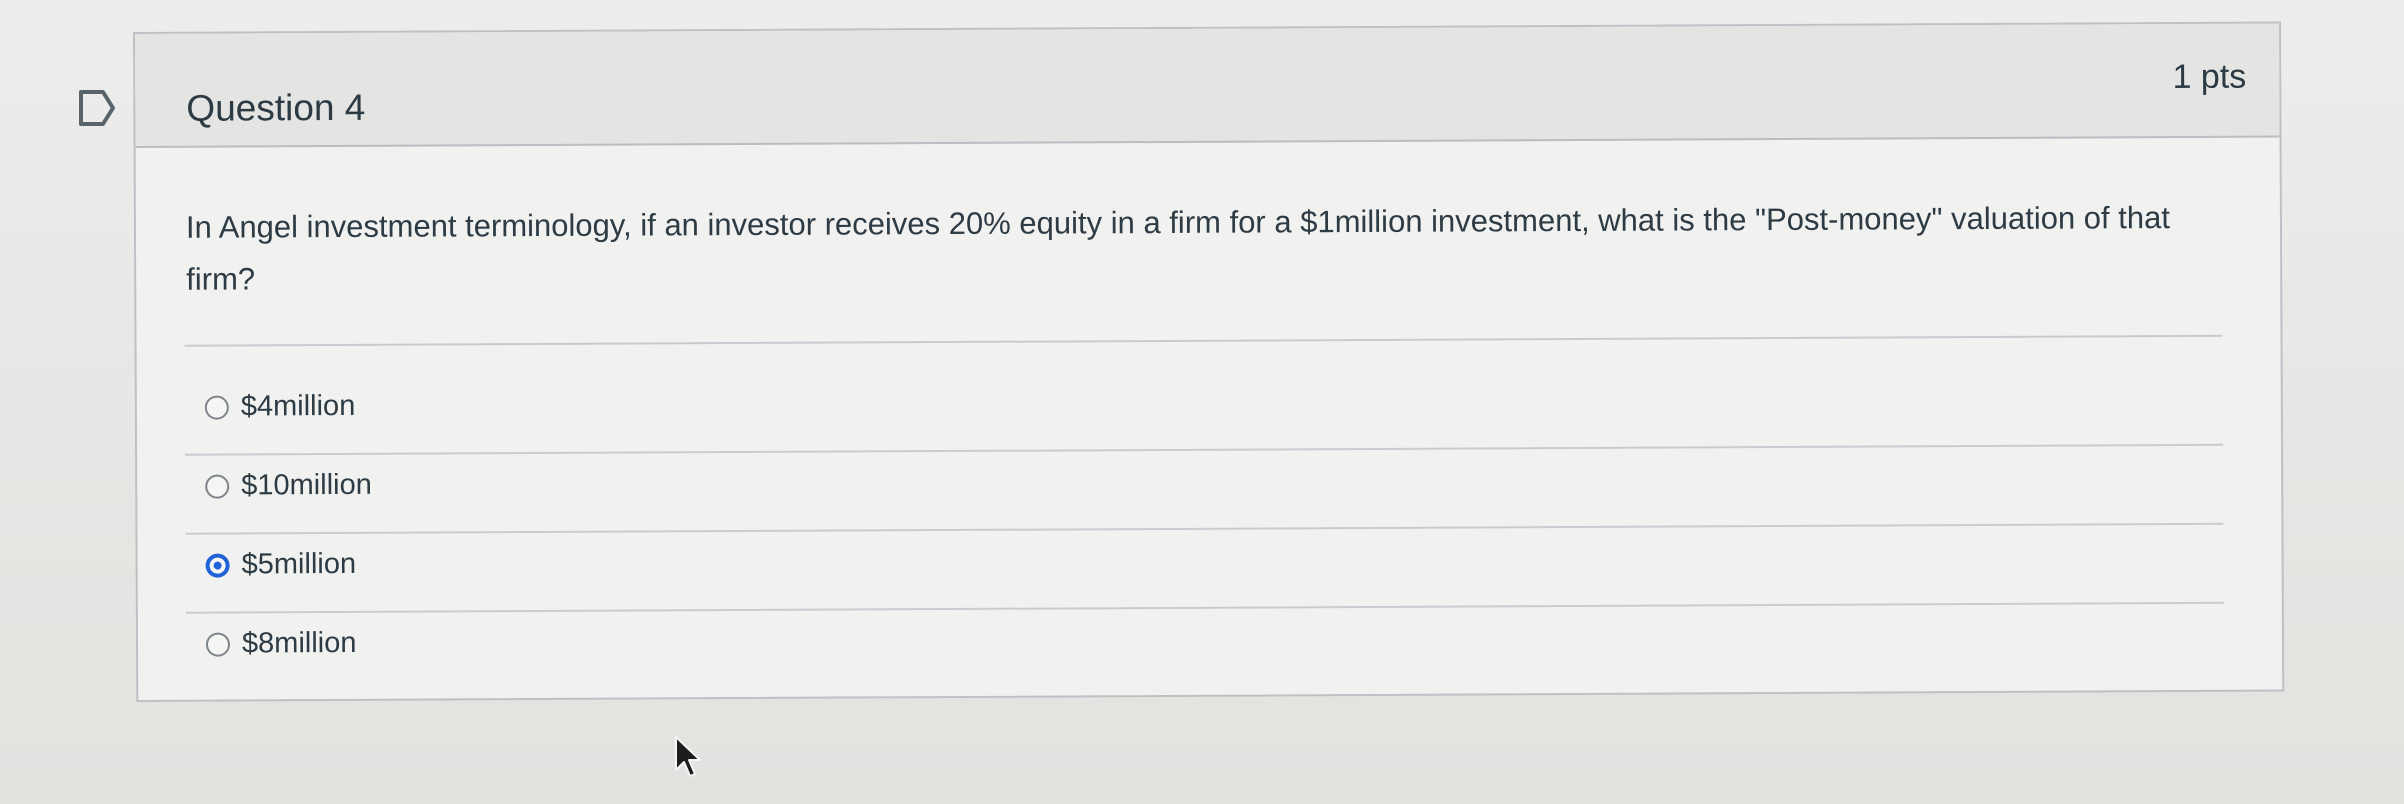 The image size is (2404, 804). Describe the element at coordinates (306, 485) in the screenshot. I see `answer-label: $10million` at that location.